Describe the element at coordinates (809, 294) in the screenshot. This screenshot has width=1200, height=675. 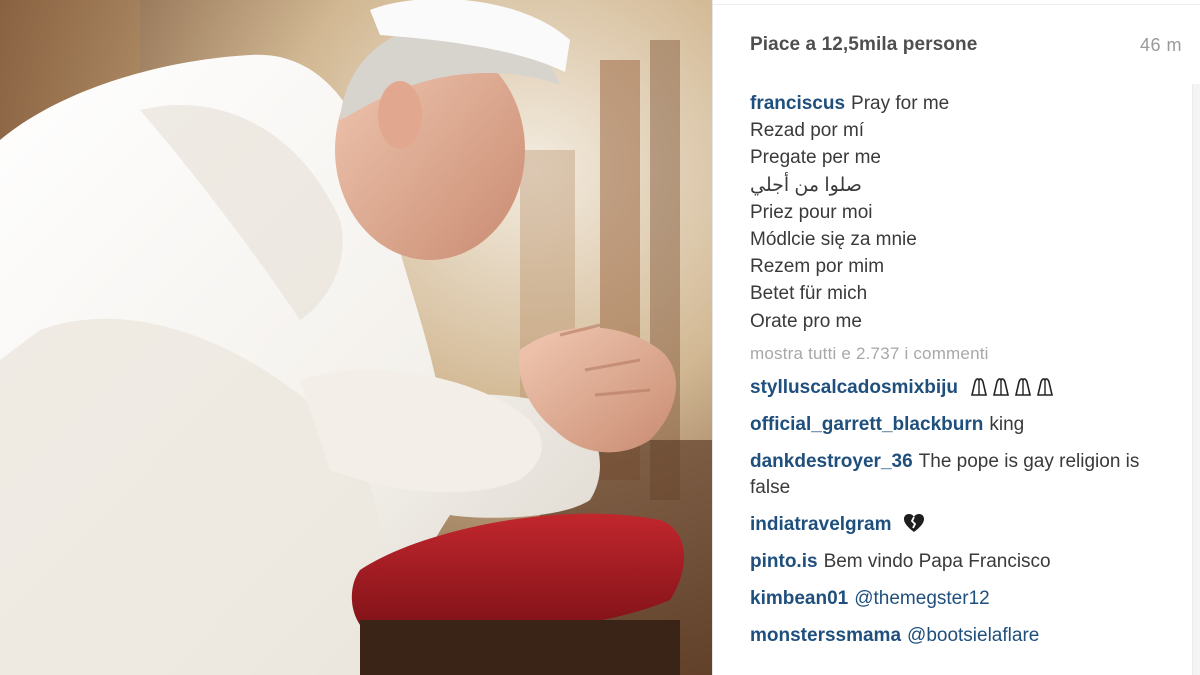
I see `caption-line: Betet für mich` at that location.